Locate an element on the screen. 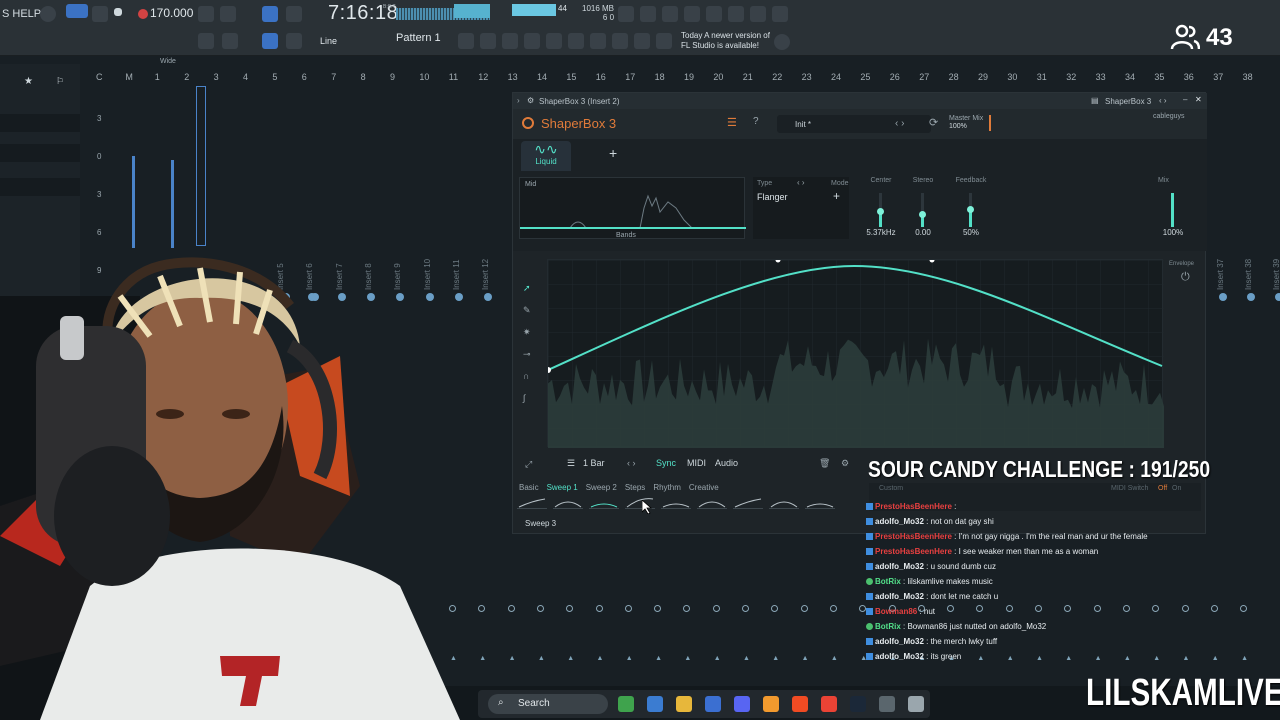  pencil-tool-icon: ✎ is located at coordinates (528, 310).